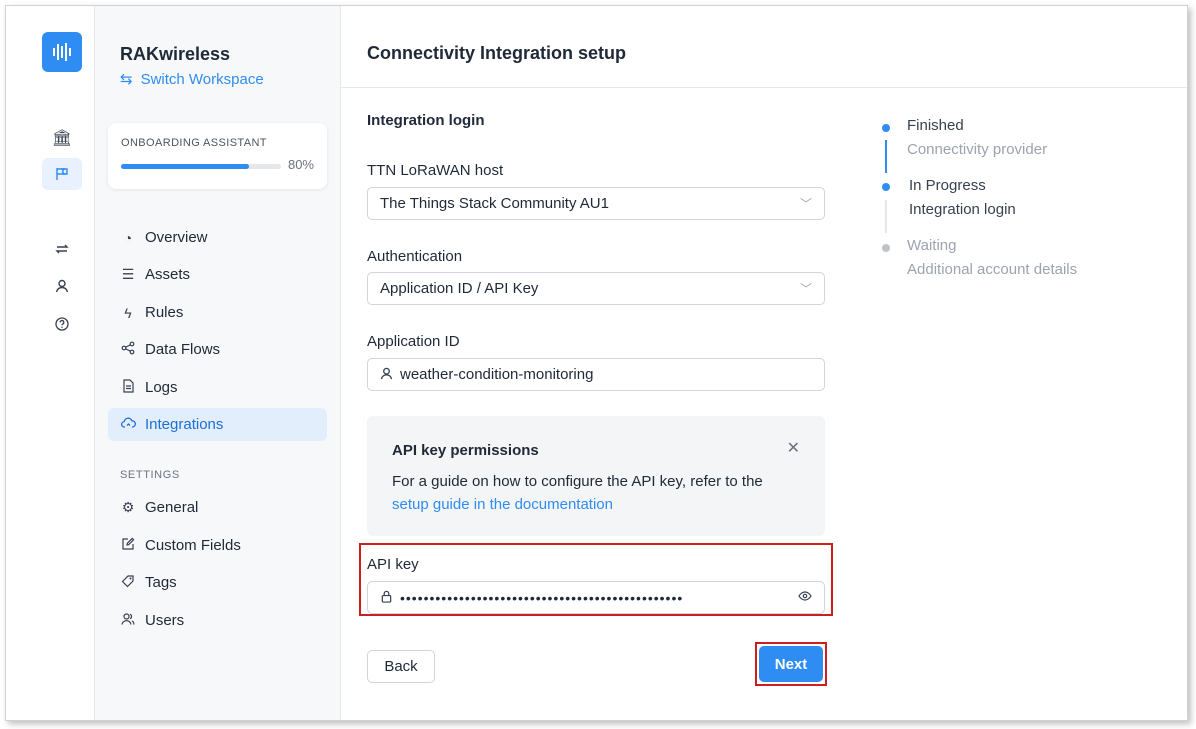 This screenshot has height=729, width=1196. What do you see at coordinates (128, 507) in the screenshot?
I see `gear-icon: ⚙` at bounding box center [128, 507].